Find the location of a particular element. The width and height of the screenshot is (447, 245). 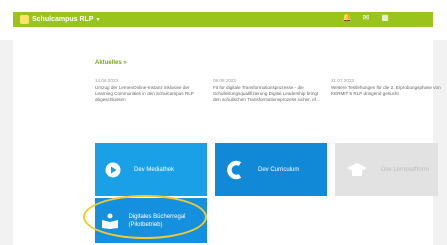

grid-icon: ▦ is located at coordinates (385, 18).